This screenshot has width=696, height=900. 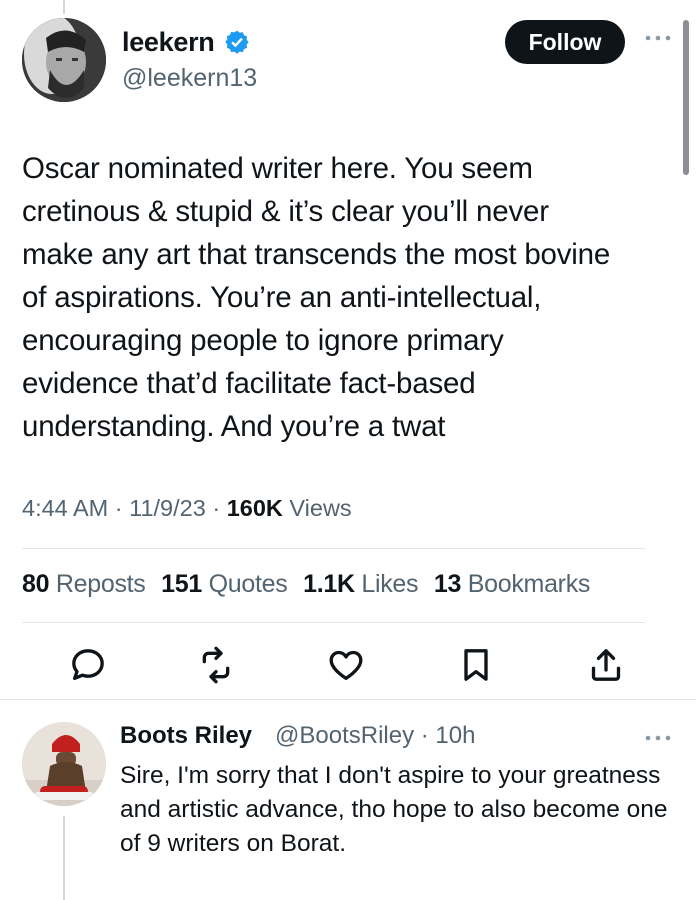 I want to click on bookmarks-count: 13, so click(x=447, y=584).